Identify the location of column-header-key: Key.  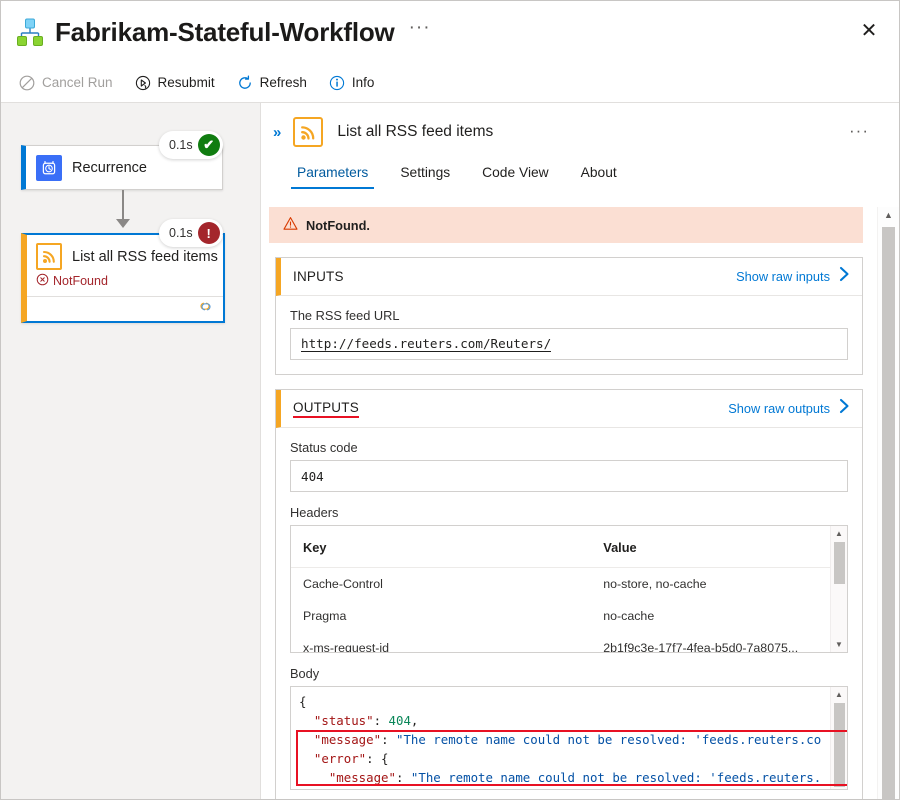
(441, 547).